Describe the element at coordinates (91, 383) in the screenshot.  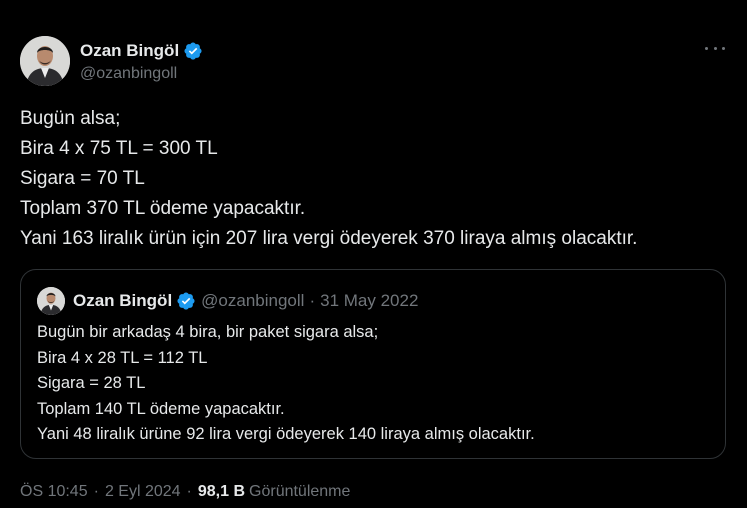
I see `quoted-text-line: Sigara = 28 TL` at that location.